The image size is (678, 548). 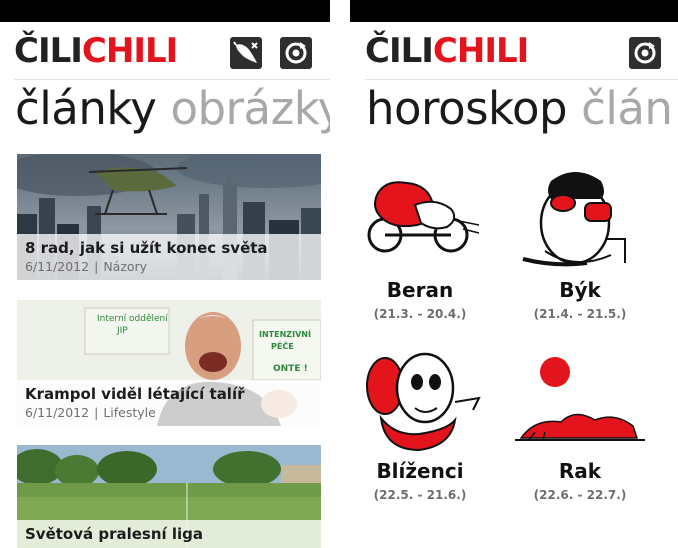 I want to click on pivot-tab-clanky: články, so click(x=86, y=108).